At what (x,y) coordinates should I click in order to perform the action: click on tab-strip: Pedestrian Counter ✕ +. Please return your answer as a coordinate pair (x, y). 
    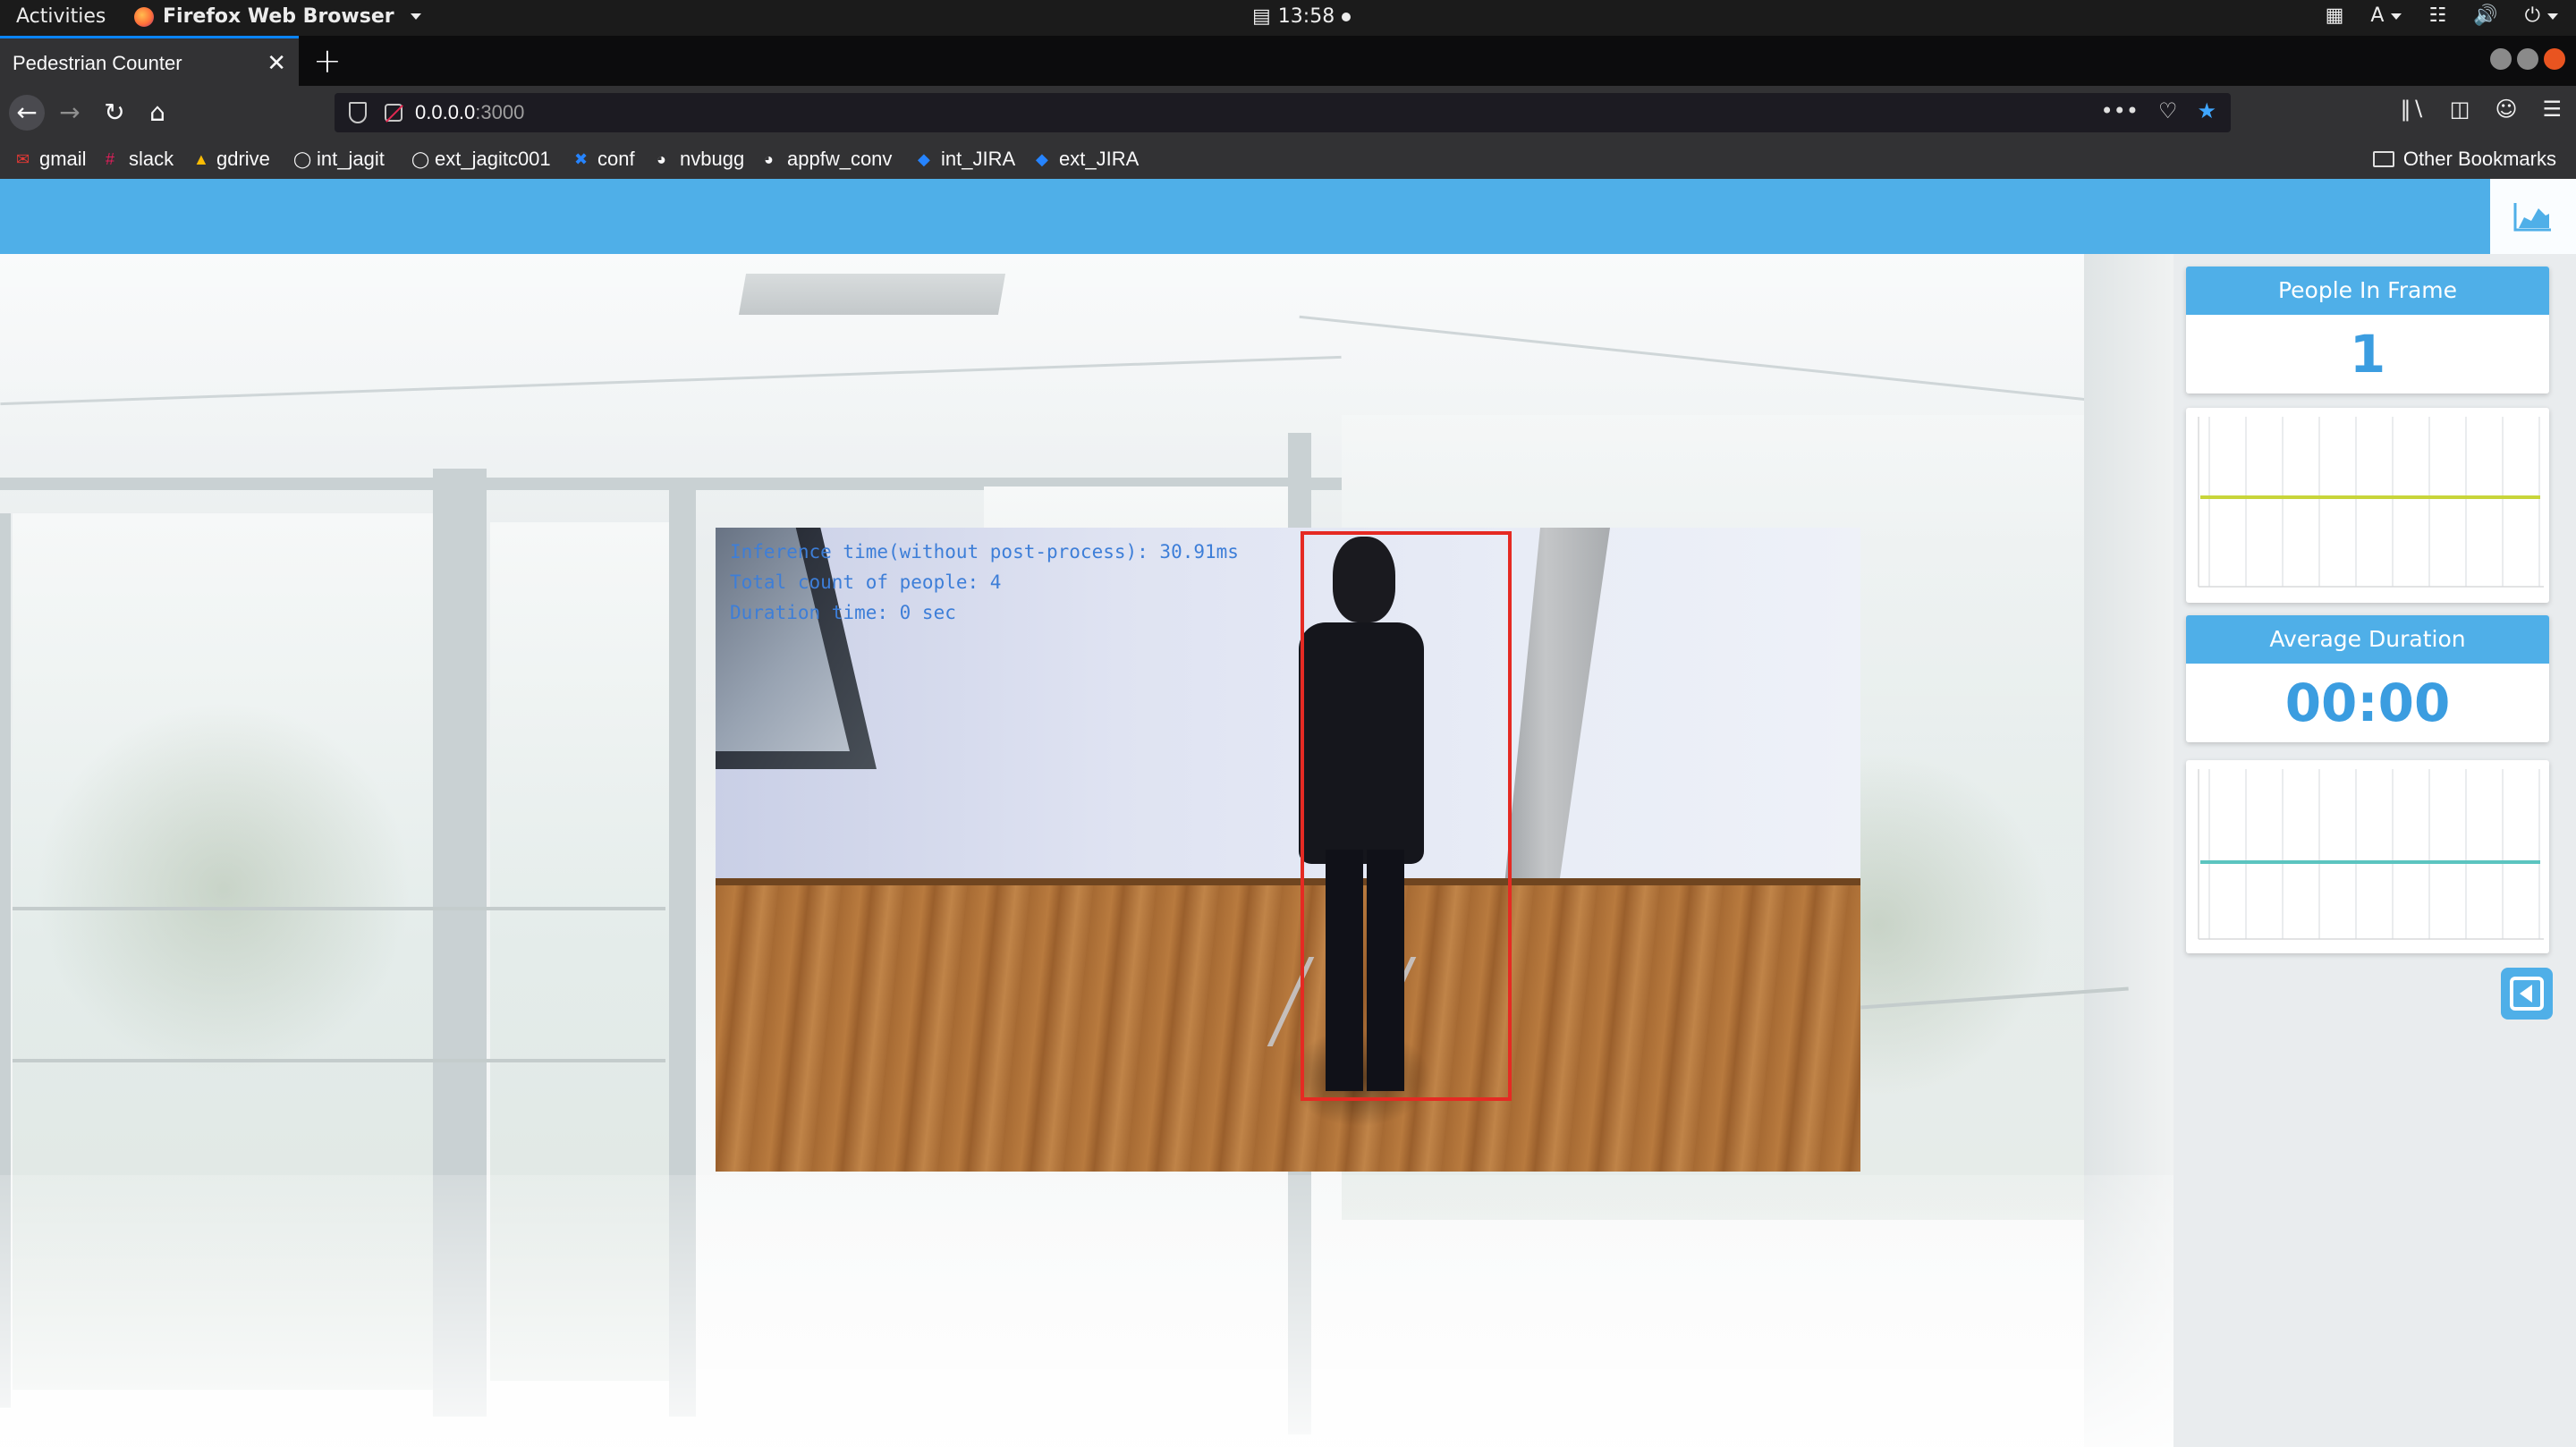
    Looking at the image, I should click on (1288, 61).